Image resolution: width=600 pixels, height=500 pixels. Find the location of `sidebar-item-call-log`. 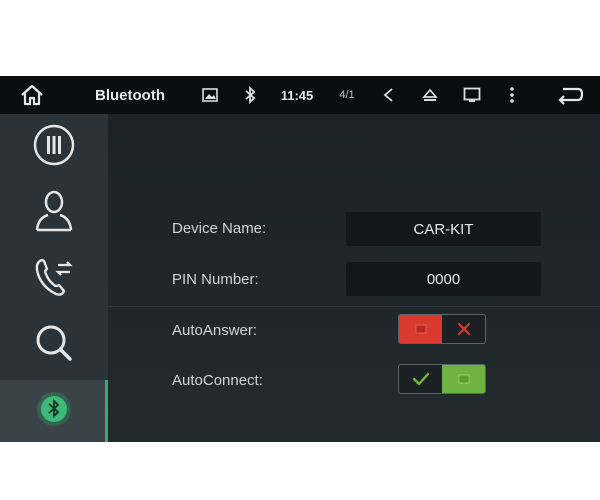

sidebar-item-call-log is located at coordinates (54, 279).